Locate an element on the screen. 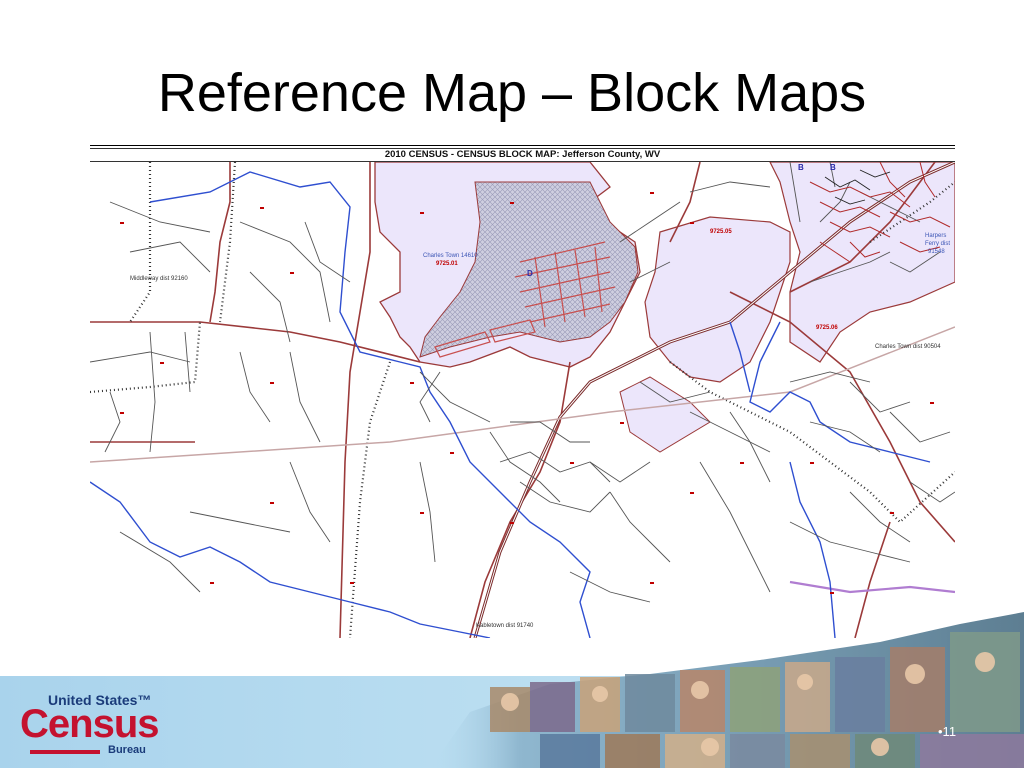  page-number: •11 is located at coordinates (947, 731).